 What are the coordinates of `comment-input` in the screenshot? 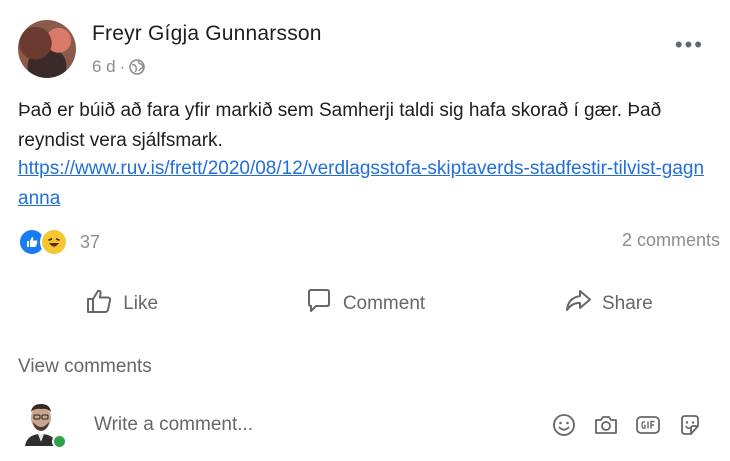 It's located at (304, 425).